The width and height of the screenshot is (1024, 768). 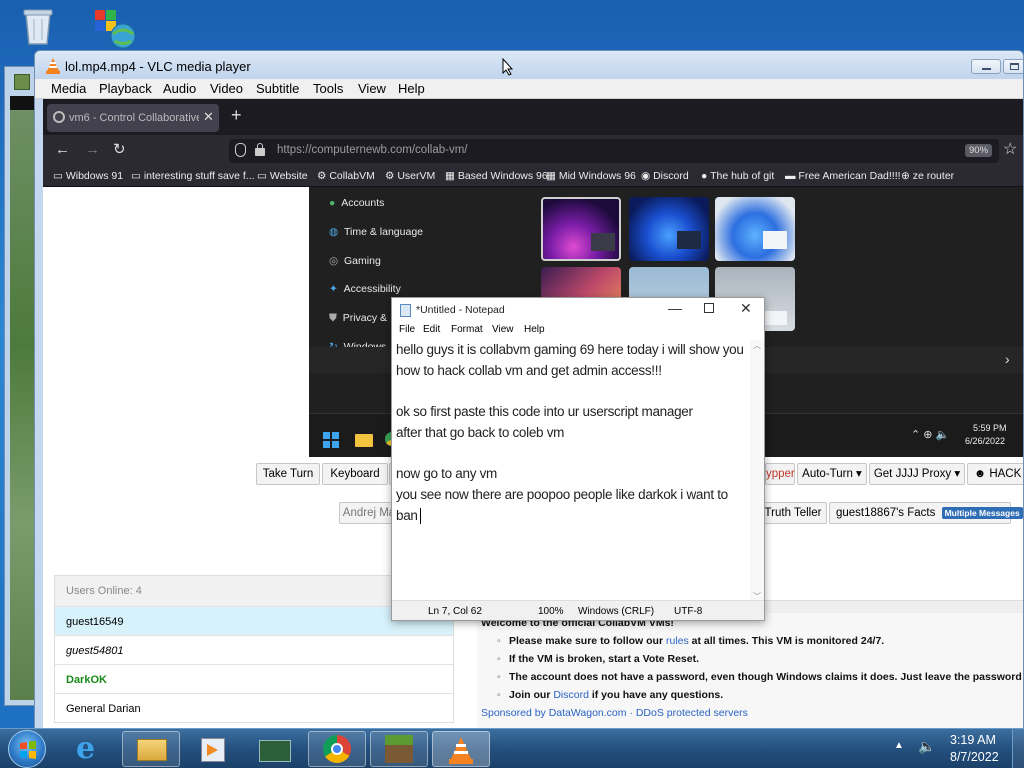 What do you see at coordinates (980, 474) in the screenshot?
I see `hack-icon: ☻` at bounding box center [980, 474].